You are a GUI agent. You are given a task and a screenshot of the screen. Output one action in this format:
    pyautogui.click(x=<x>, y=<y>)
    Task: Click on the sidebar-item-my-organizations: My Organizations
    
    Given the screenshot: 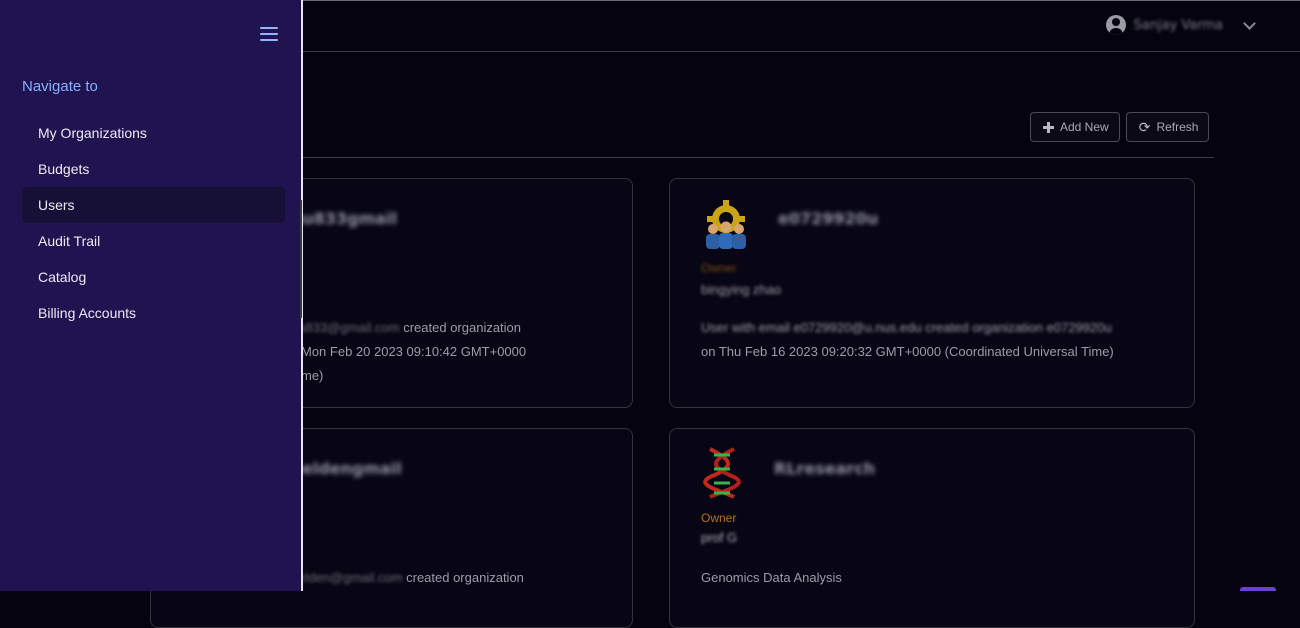 What is the action you would take?
    pyautogui.click(x=153, y=133)
    